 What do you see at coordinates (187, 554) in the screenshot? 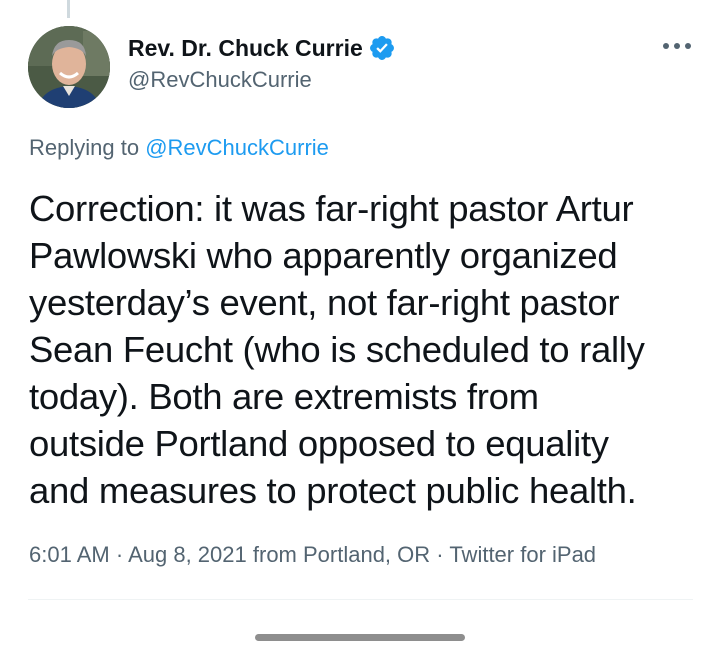
I see `tweet-date: Aug 8, 2021` at bounding box center [187, 554].